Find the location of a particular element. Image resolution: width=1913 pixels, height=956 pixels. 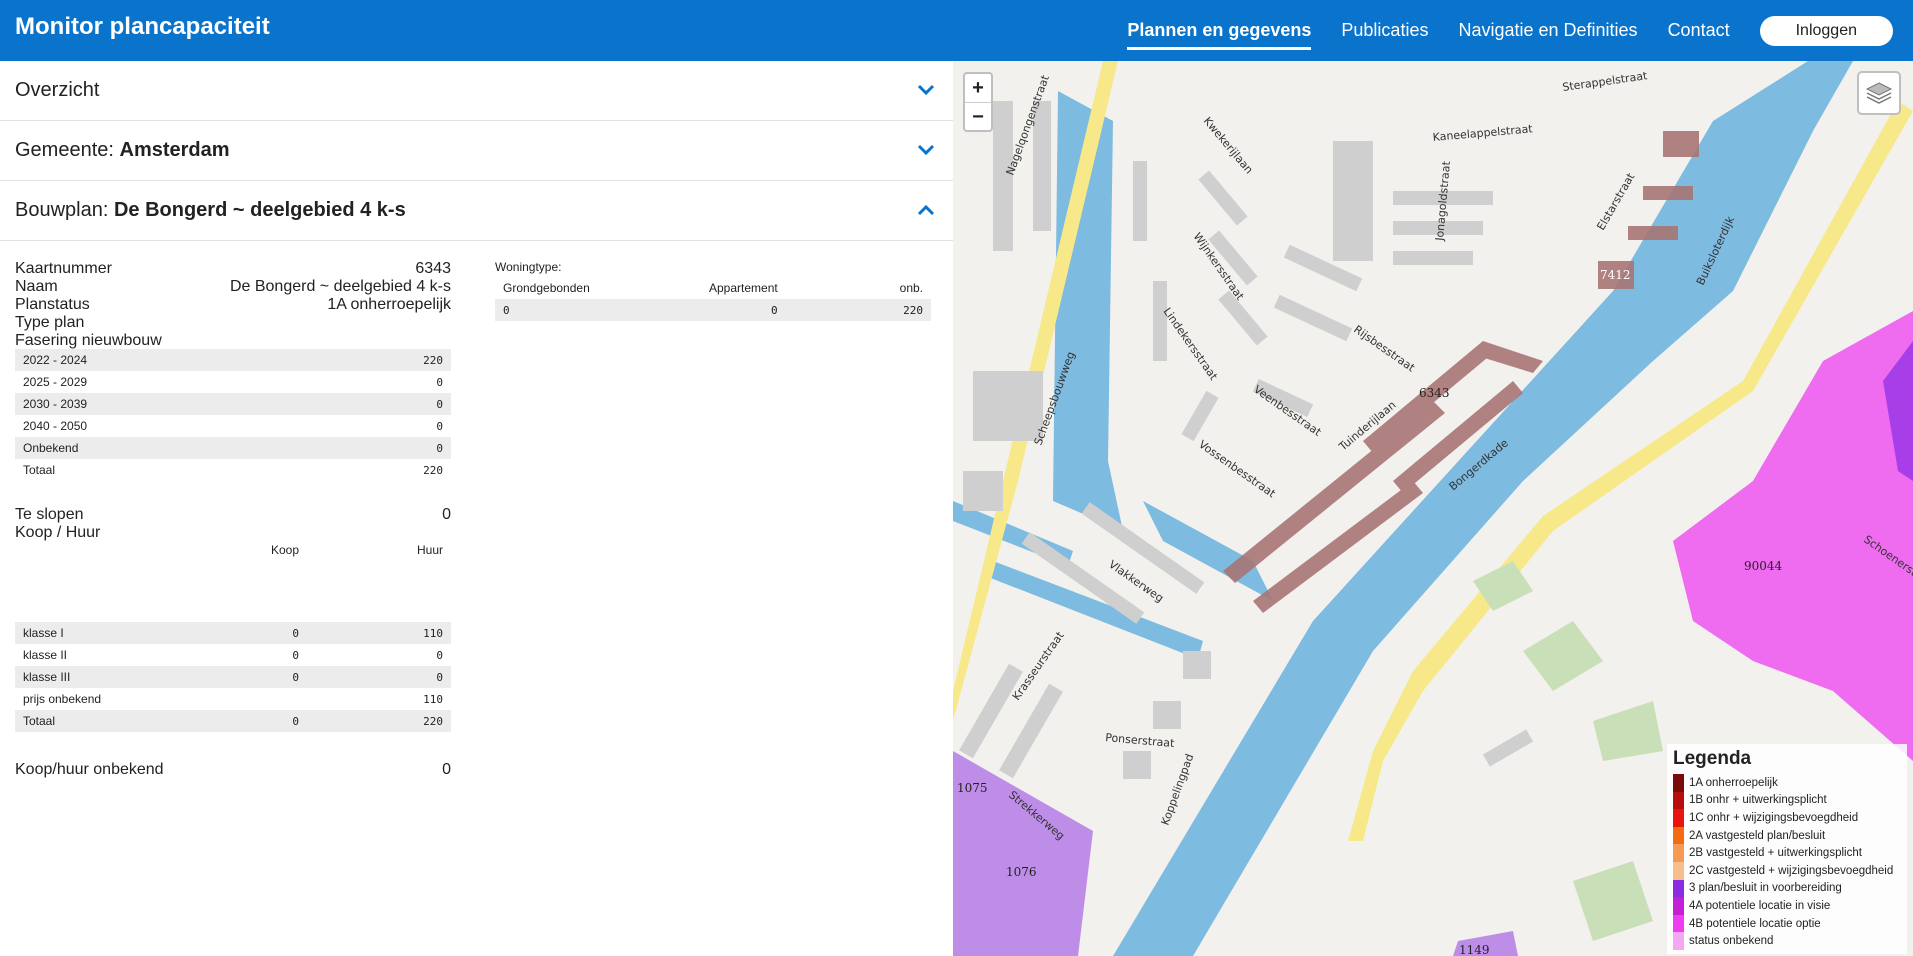

detail-value: 0 is located at coordinates (446, 769).